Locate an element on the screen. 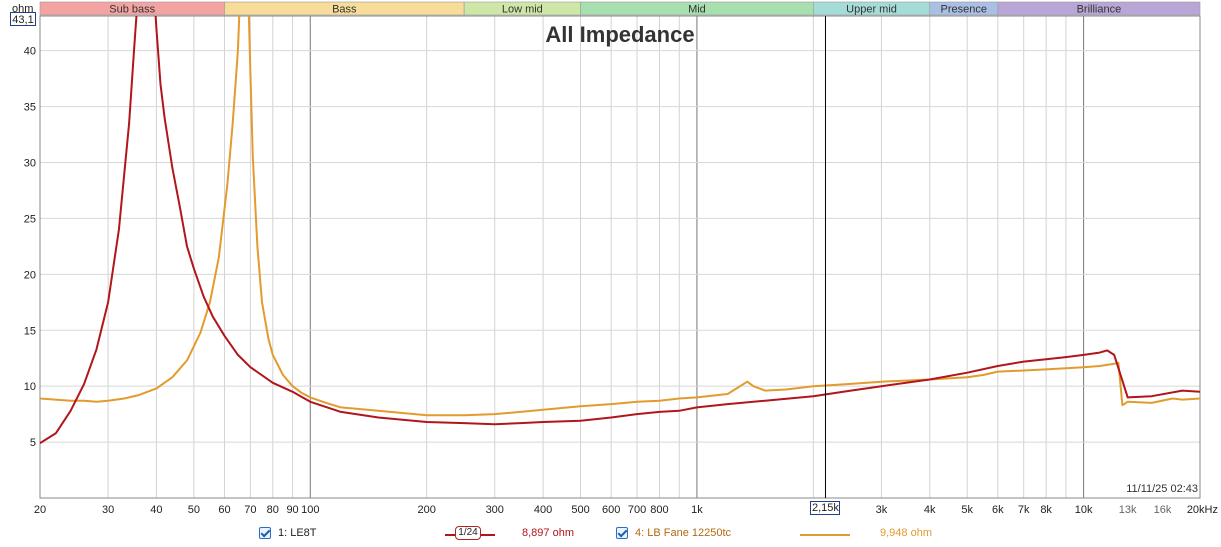 This screenshot has width=1221, height=547. y-tick-label: 10 is located at coordinates (30, 387).